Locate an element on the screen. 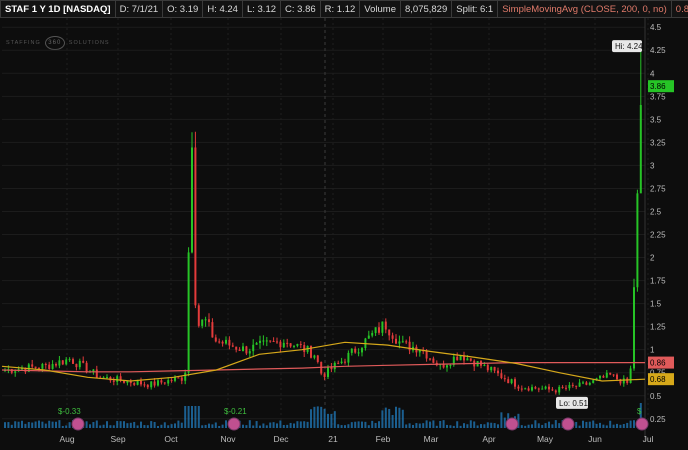 Image resolution: width=688 pixels, height=450 pixels. sma50-line is located at coordinates (323, 361).